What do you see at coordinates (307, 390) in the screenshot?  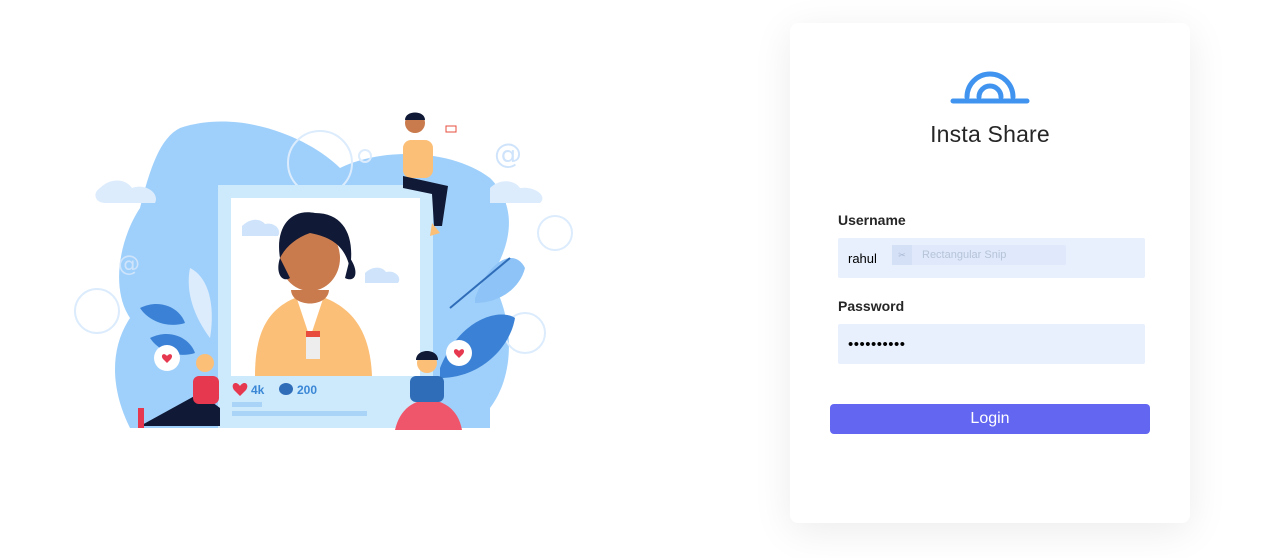 I see `comment-count: 200` at bounding box center [307, 390].